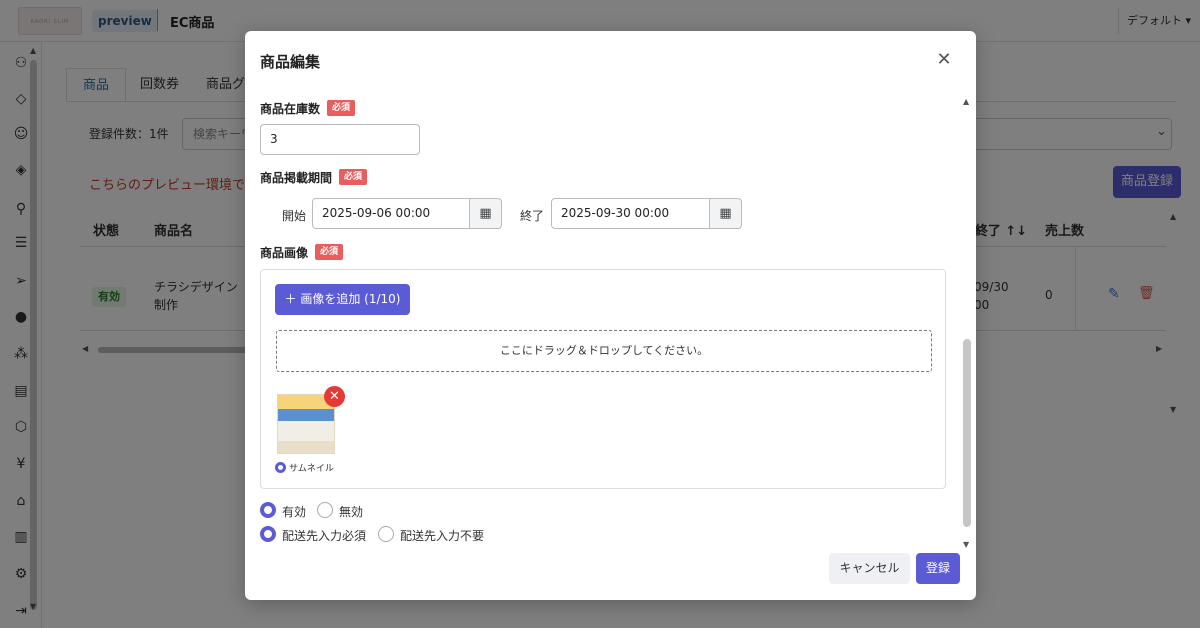 This screenshot has width=1200, height=628. I want to click on modal-scrollbar: ▲ ▼, so click(967, 324).